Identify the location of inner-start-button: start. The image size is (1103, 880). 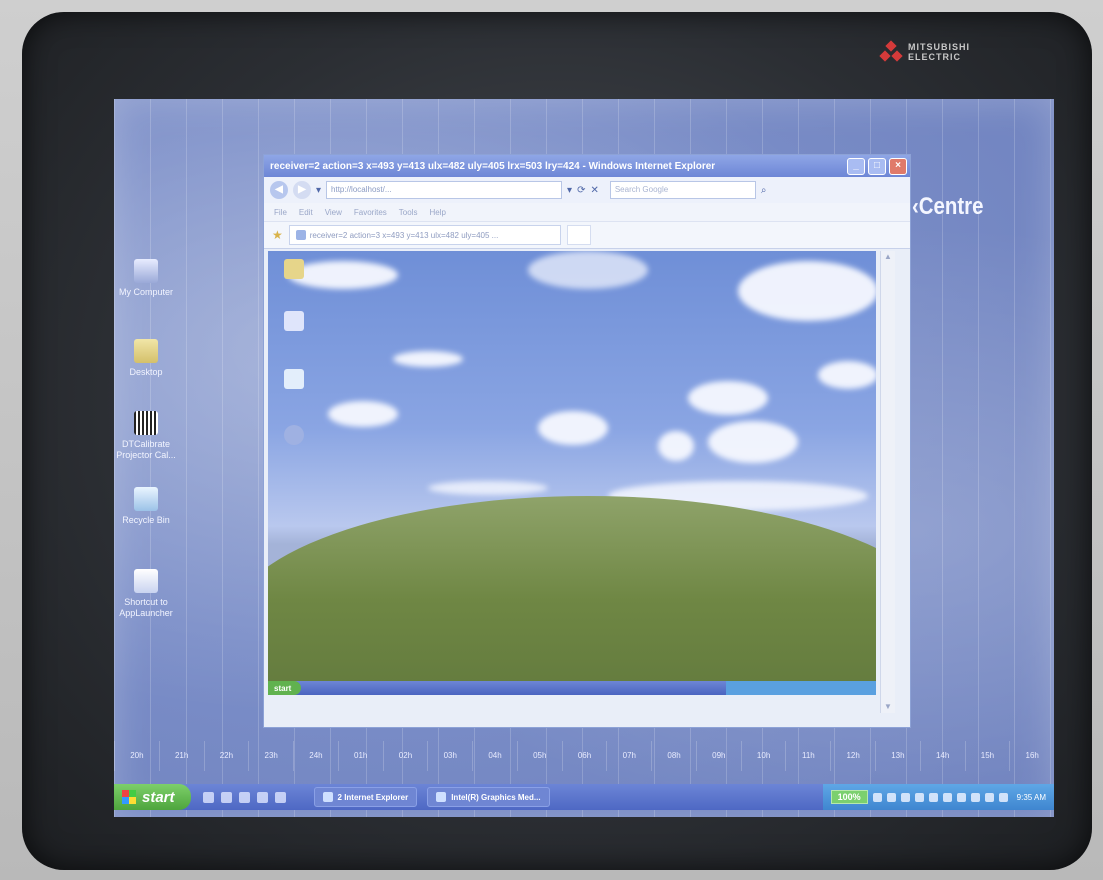
(285, 688).